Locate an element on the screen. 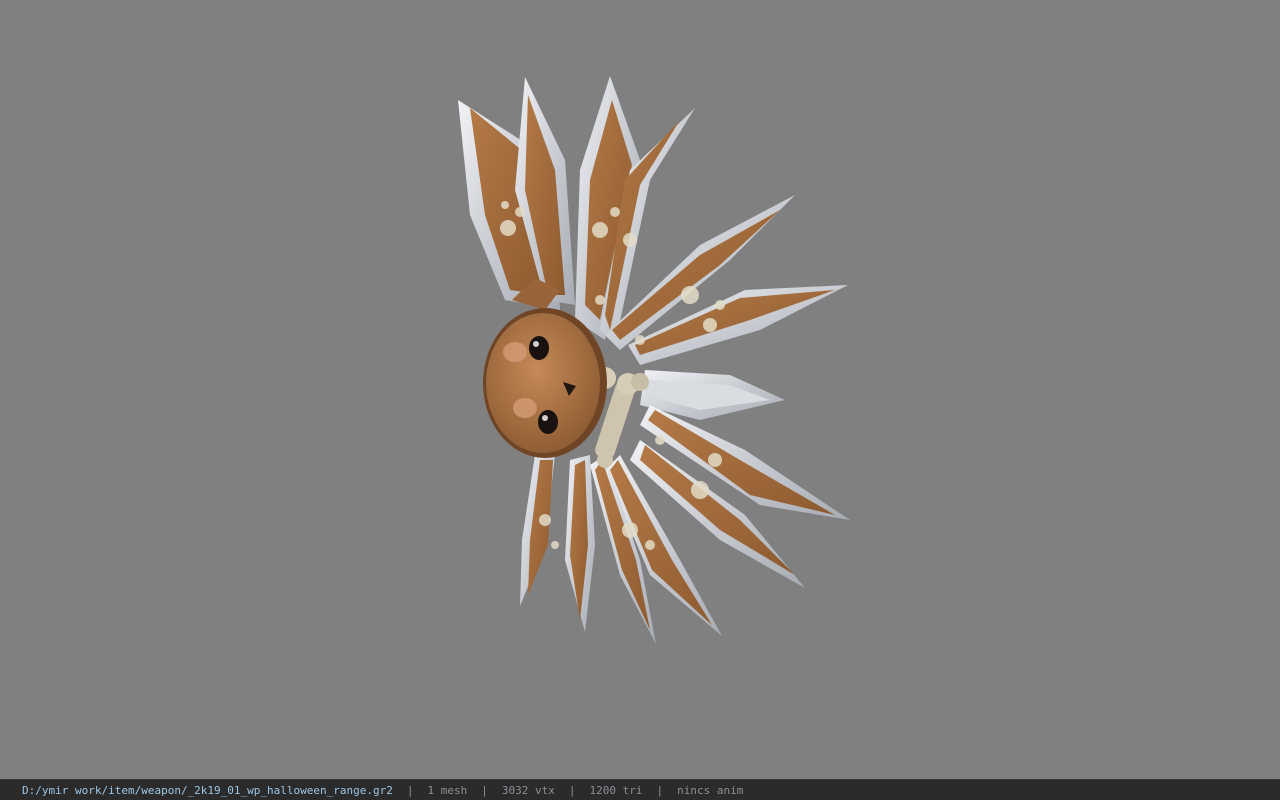 This screenshot has width=1280, height=800. animation-status: nincs anim is located at coordinates (710, 790).